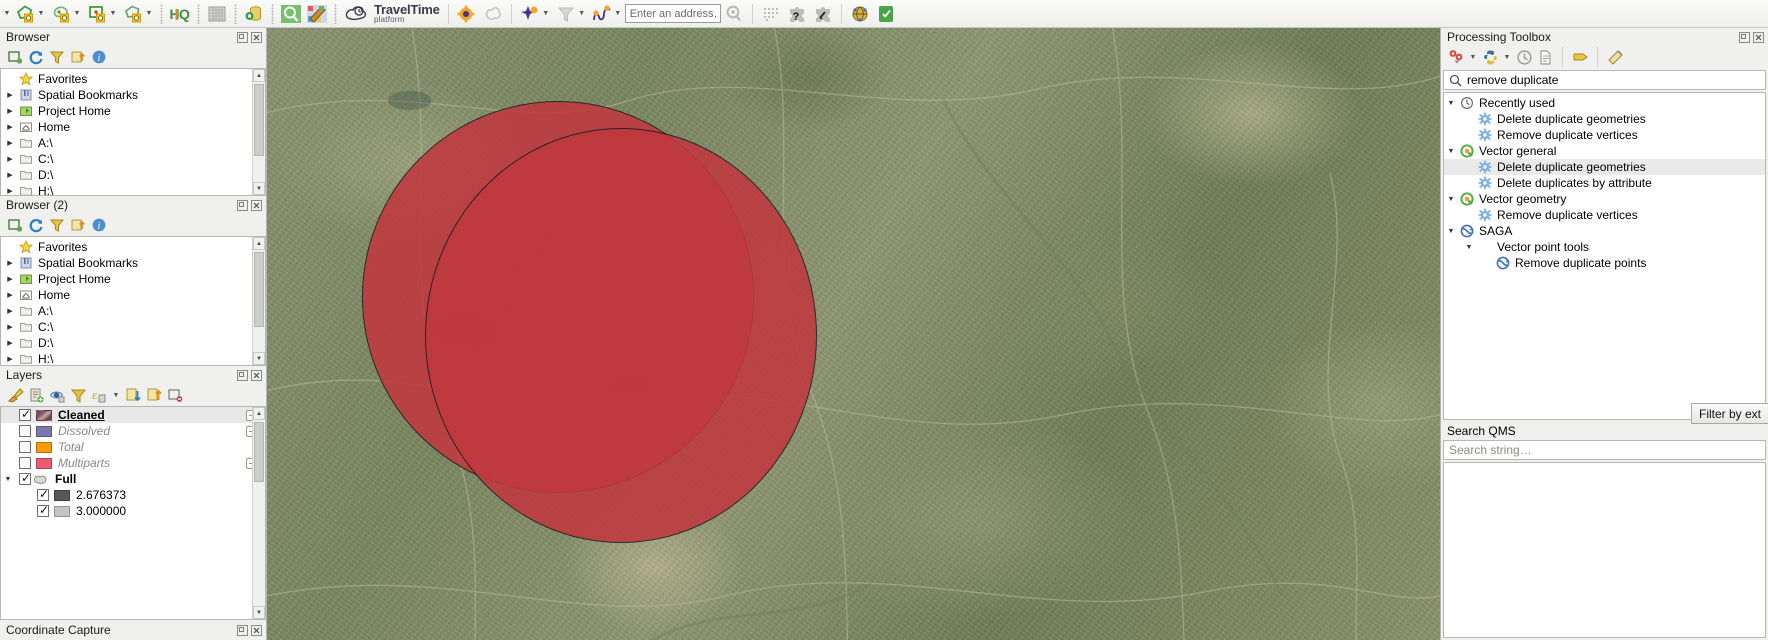  I want to click on layer-tree-item: Full, so click(133, 479).